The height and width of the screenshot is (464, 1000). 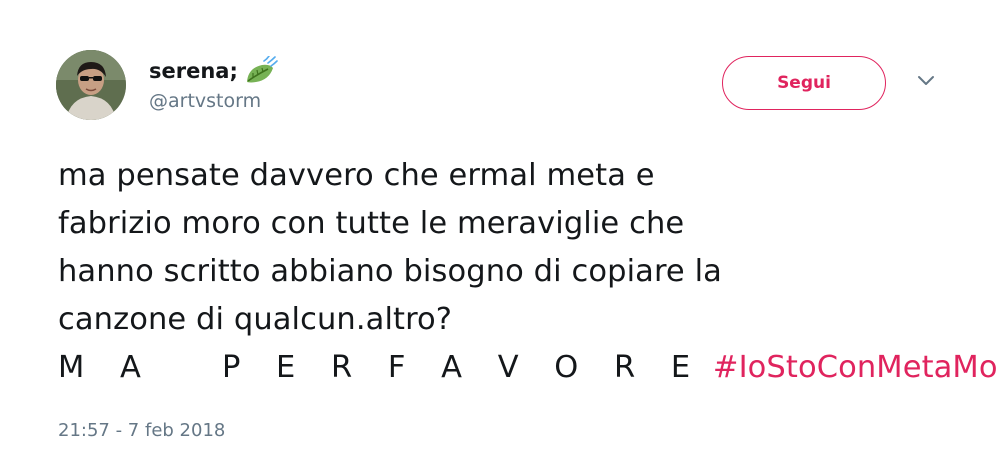 I want to click on hashtag-link: #IoStoConMetaMoro, so click(x=856, y=367).